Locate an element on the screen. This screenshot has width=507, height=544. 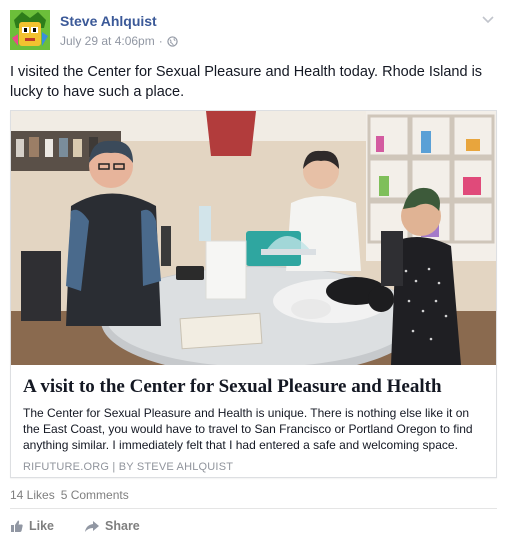
post-actions: Like Share is located at coordinates (75, 526).